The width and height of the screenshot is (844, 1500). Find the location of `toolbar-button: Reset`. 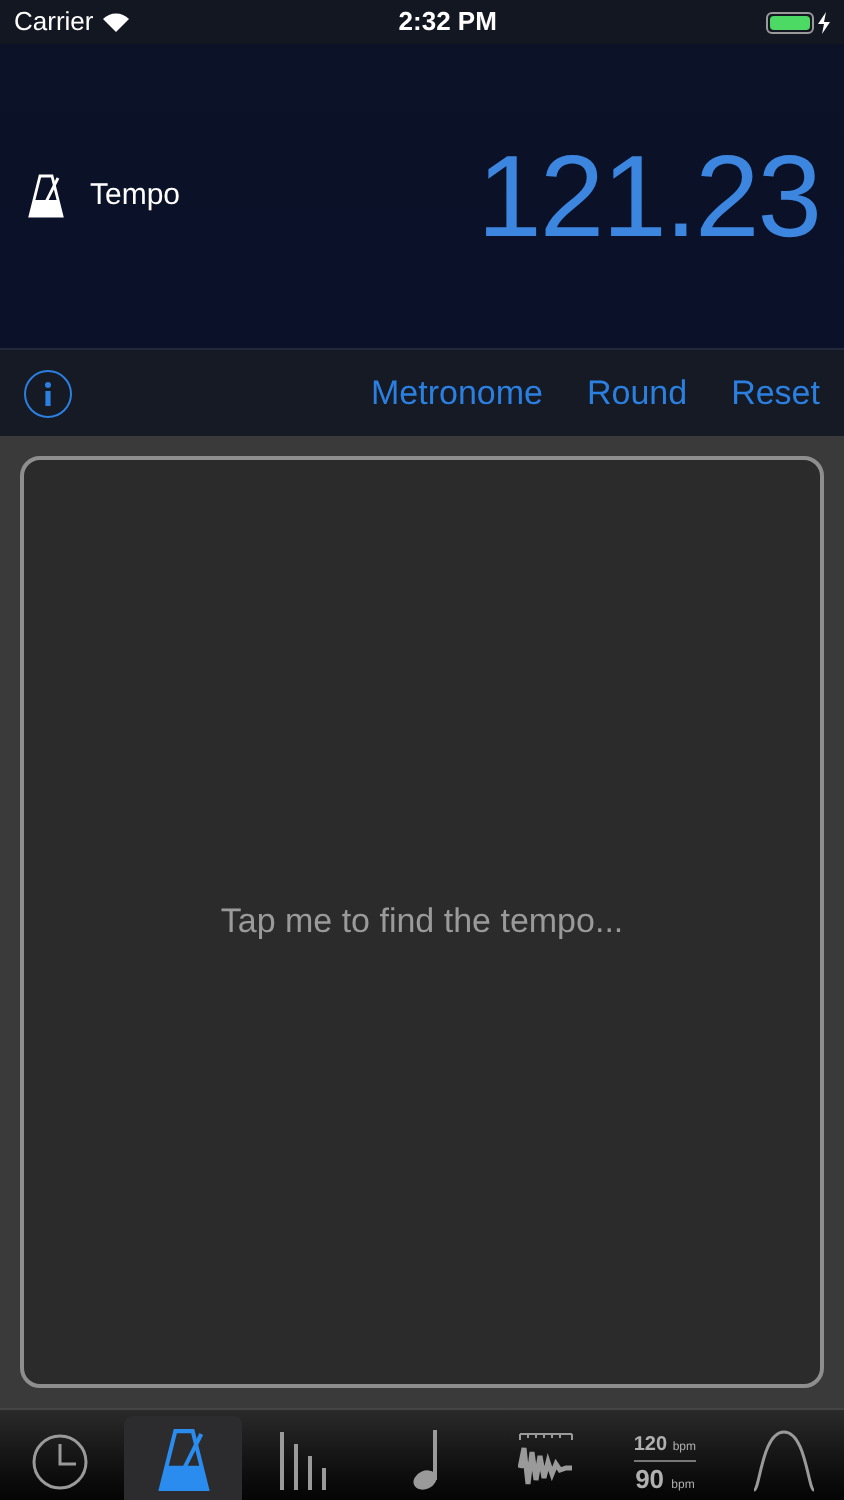

toolbar-button: Reset is located at coordinates (775, 393).